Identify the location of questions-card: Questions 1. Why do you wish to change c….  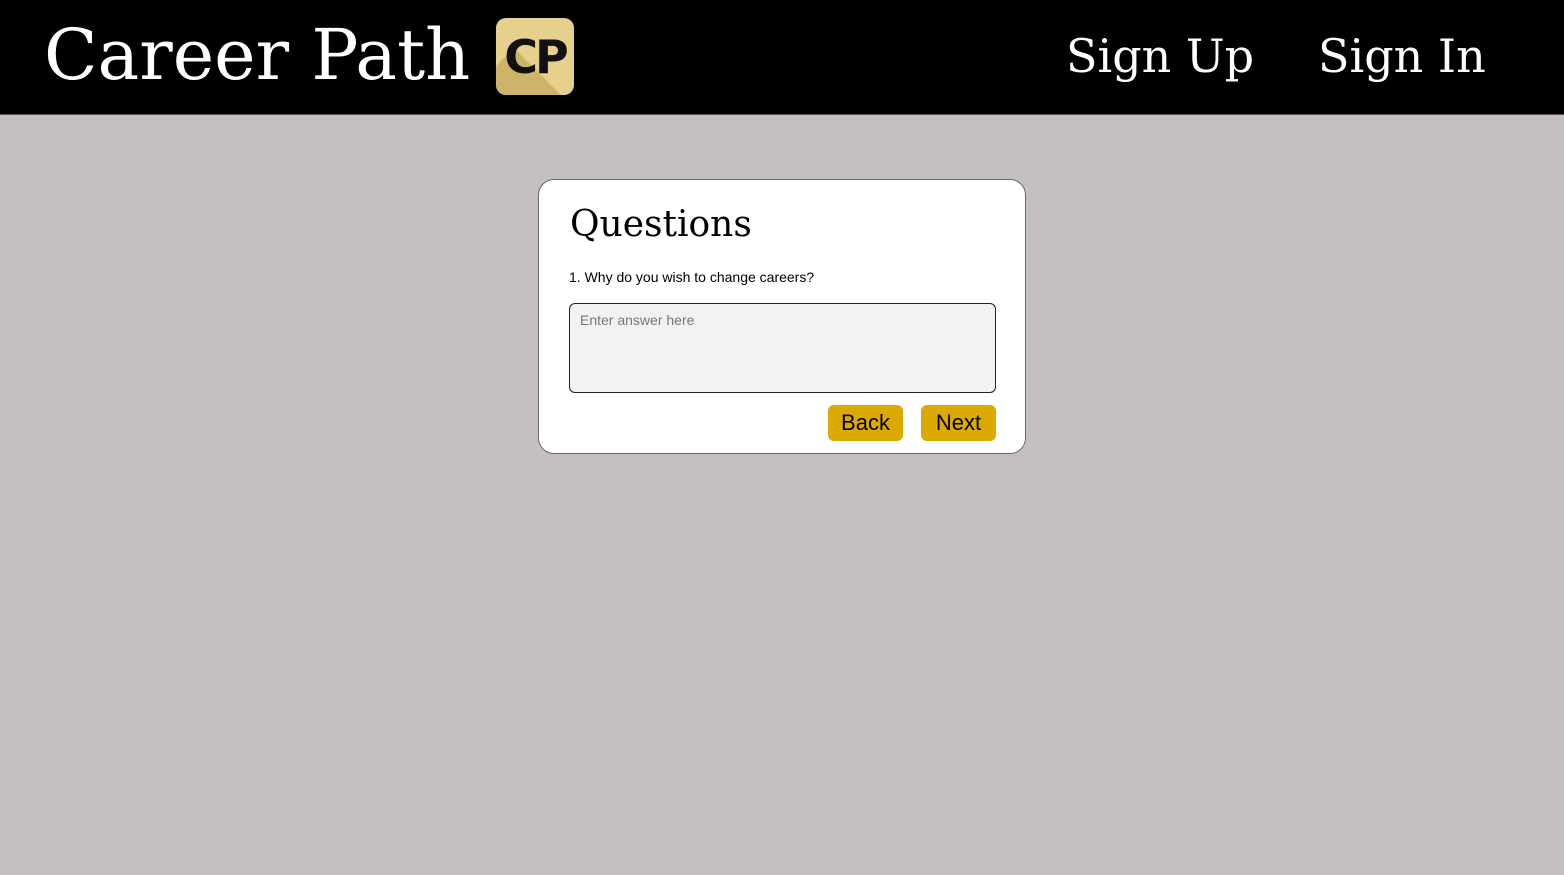
(782, 316).